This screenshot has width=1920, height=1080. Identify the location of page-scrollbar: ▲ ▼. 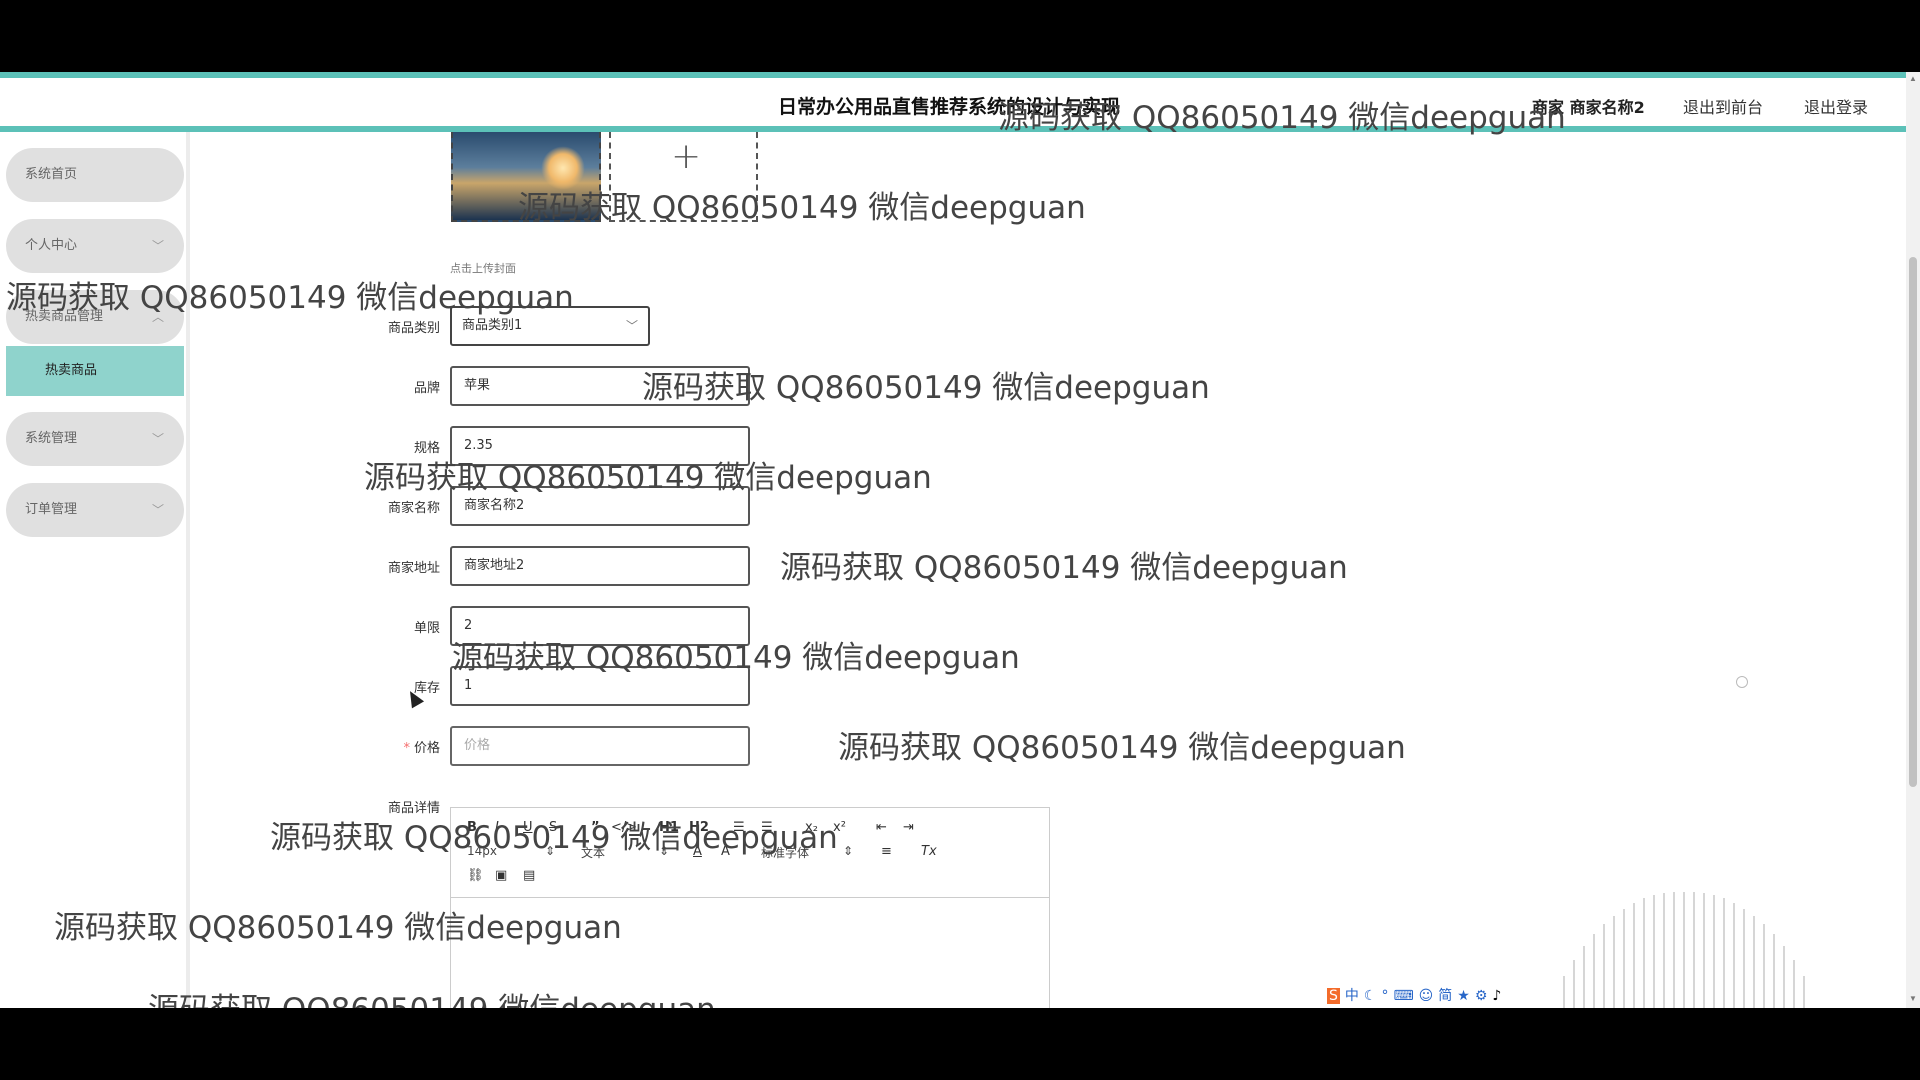
(1913, 540).